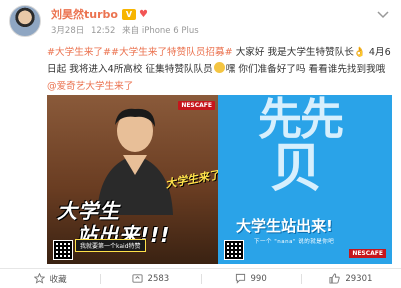 The height and width of the screenshot is (288, 401). Describe the element at coordinates (293, 52) in the screenshot. I see `post-text: 大家好 我是大学生特赞队长` at that location.